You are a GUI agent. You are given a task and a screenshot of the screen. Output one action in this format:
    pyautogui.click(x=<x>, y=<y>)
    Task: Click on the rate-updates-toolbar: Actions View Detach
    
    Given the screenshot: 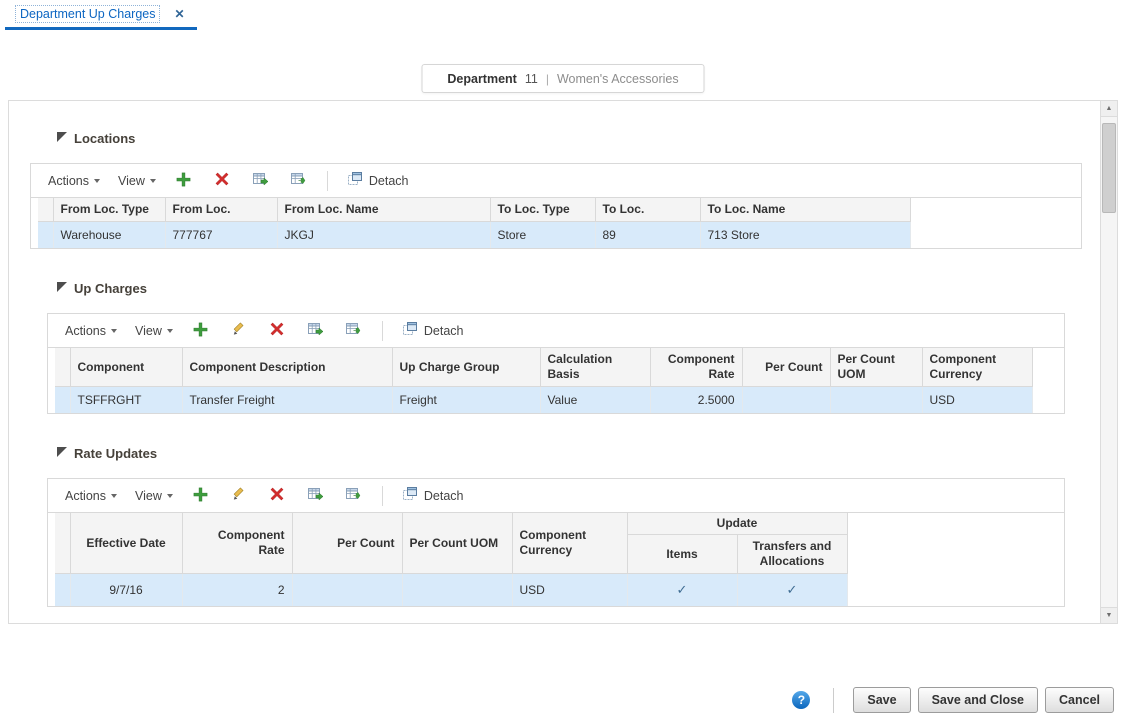 What is the action you would take?
    pyautogui.click(x=556, y=496)
    